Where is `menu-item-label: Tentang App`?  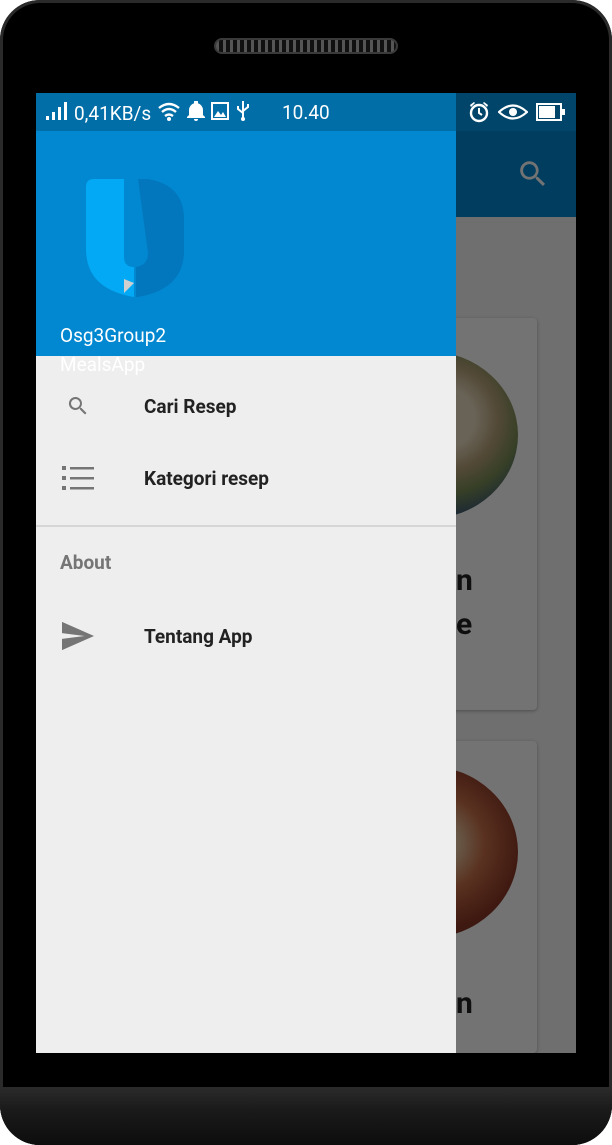
menu-item-label: Tentang App is located at coordinates (198, 636).